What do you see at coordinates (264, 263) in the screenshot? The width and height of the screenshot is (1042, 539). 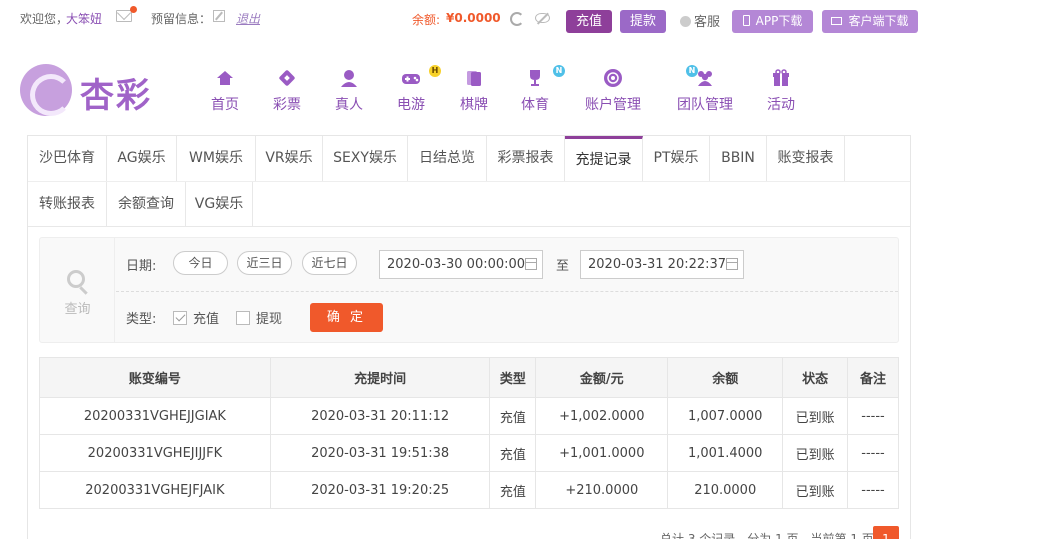 I see `last-3-days-button: 近三日` at bounding box center [264, 263].